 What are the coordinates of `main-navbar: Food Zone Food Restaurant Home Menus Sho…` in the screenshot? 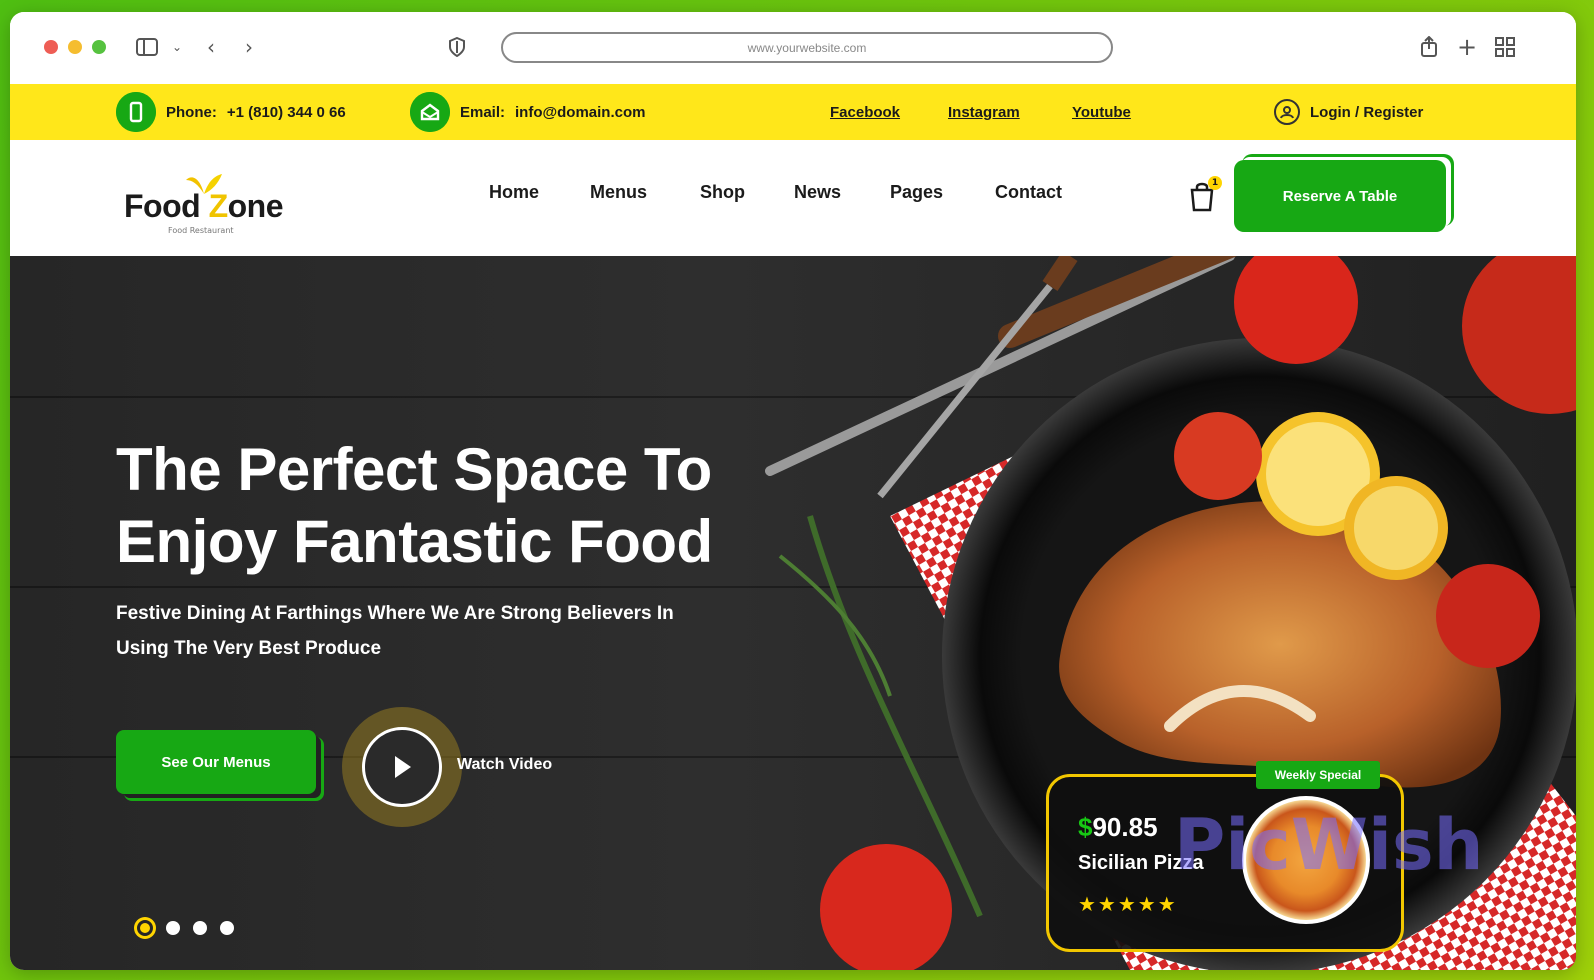 It's located at (793, 198).